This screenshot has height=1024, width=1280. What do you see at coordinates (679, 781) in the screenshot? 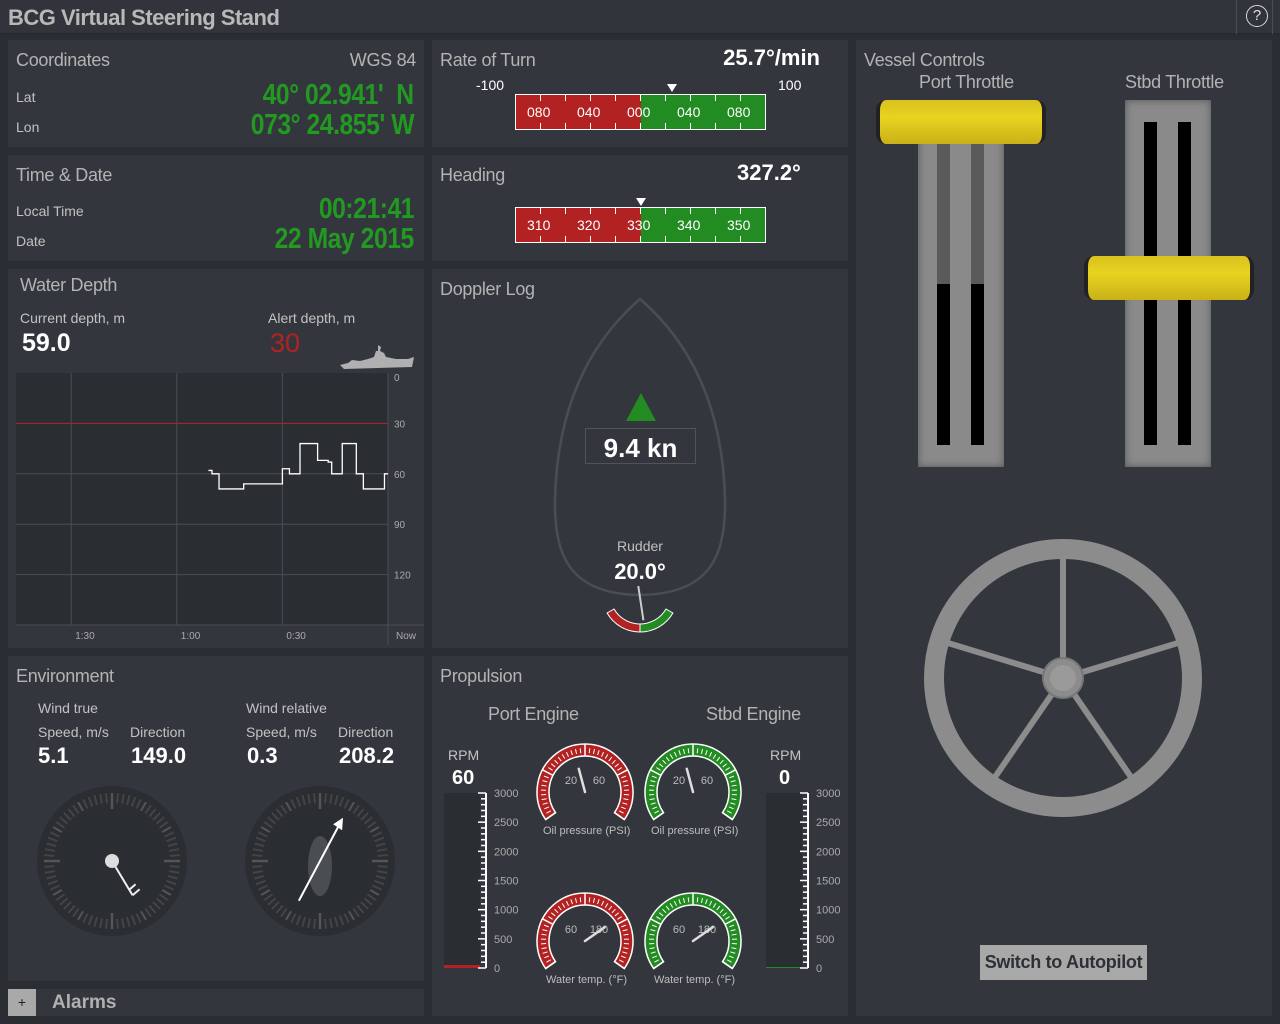
I see `gauge-scale-label: 20` at bounding box center [679, 781].